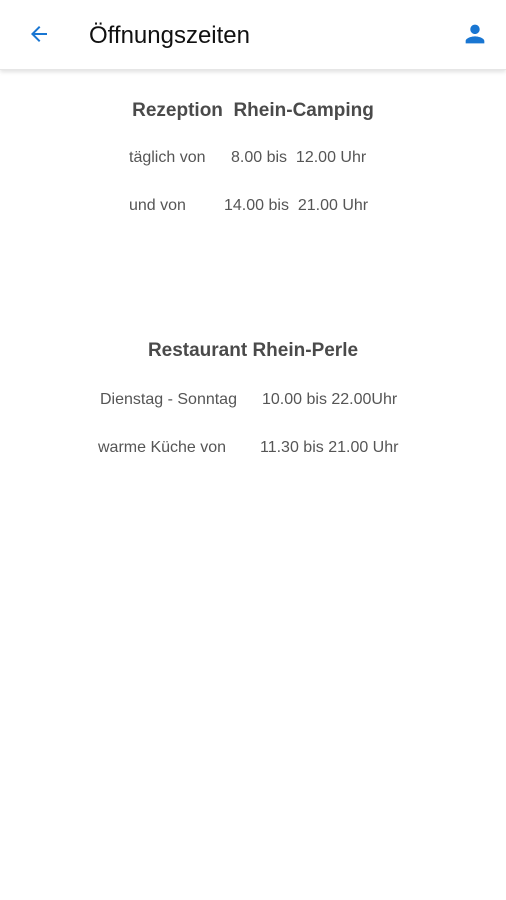  I want to click on restaurant-heading: Restaurant Rhein-Perle, so click(253, 350).